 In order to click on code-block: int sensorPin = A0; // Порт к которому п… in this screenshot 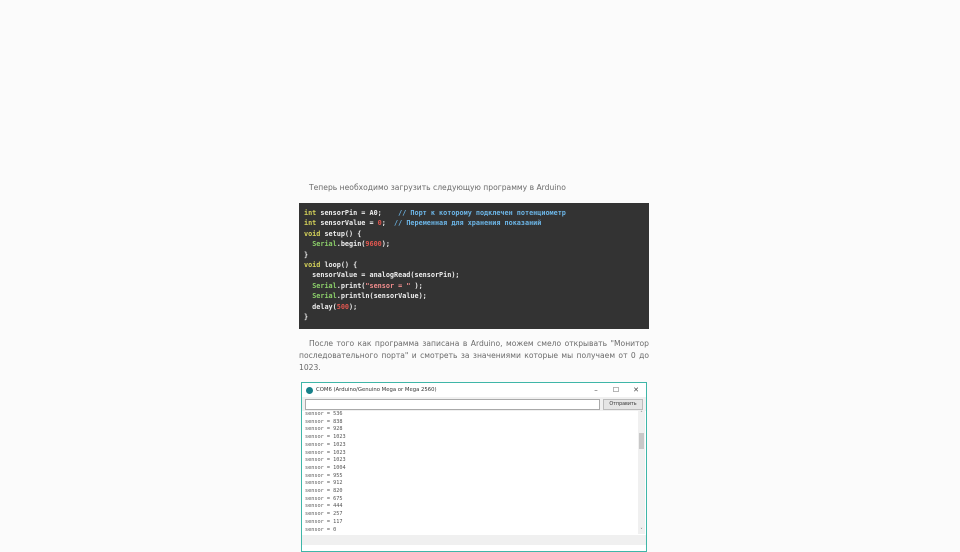, I will do `click(474, 266)`.